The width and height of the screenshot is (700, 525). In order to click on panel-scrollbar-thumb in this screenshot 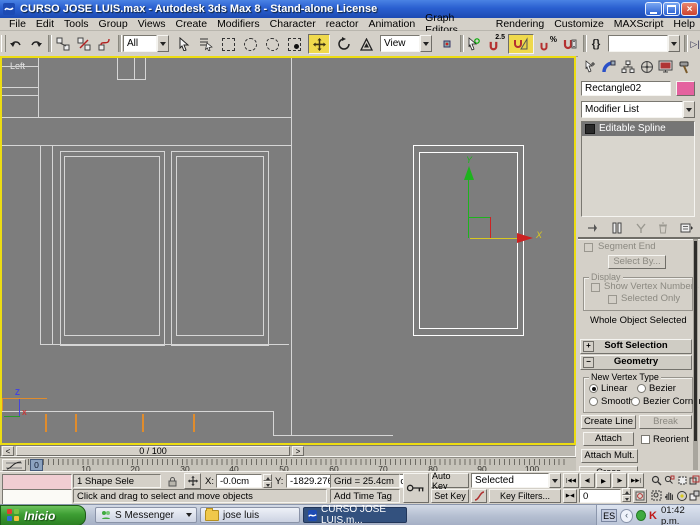, I will do `click(695, 341)`.